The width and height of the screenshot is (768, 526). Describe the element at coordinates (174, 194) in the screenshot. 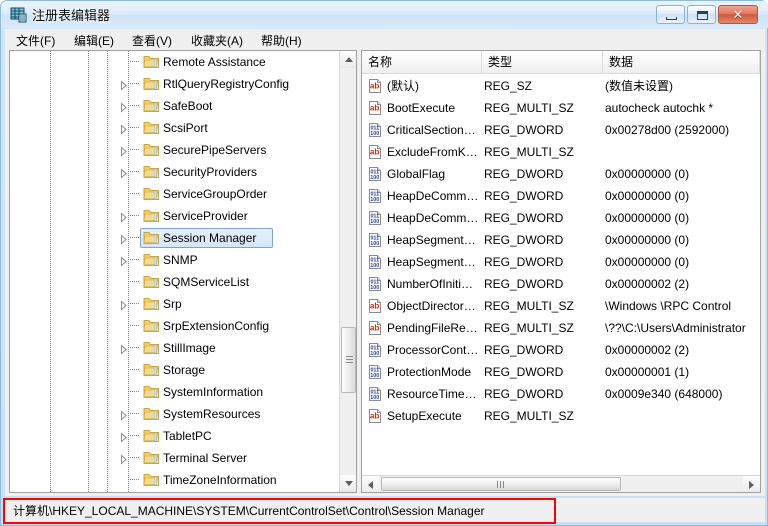

I see `tree-item-servicegrouporder: ServiceGroupOrder` at that location.